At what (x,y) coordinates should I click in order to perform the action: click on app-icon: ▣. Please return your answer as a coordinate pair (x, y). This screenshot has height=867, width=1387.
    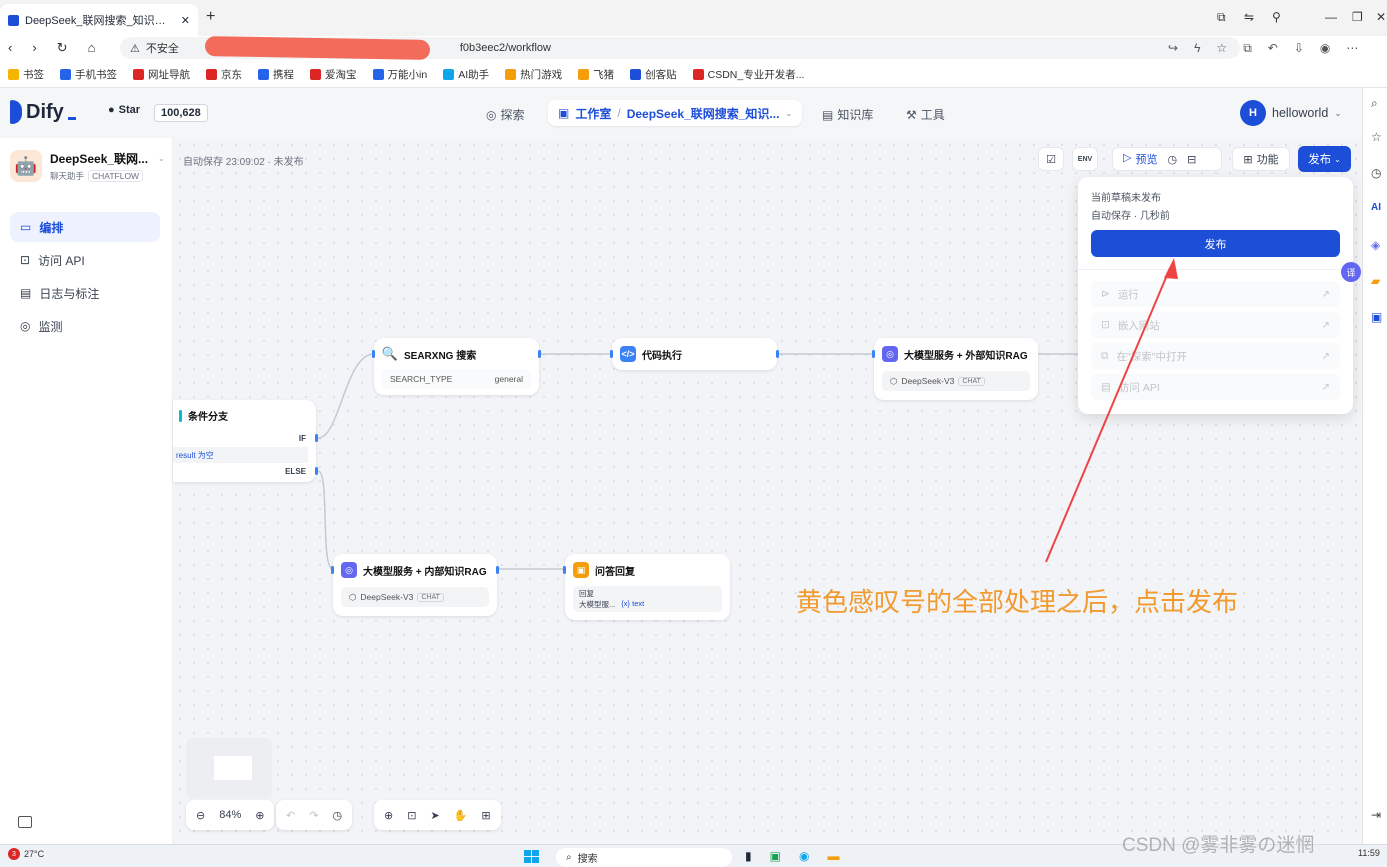
    Looking at the image, I should click on (775, 856).